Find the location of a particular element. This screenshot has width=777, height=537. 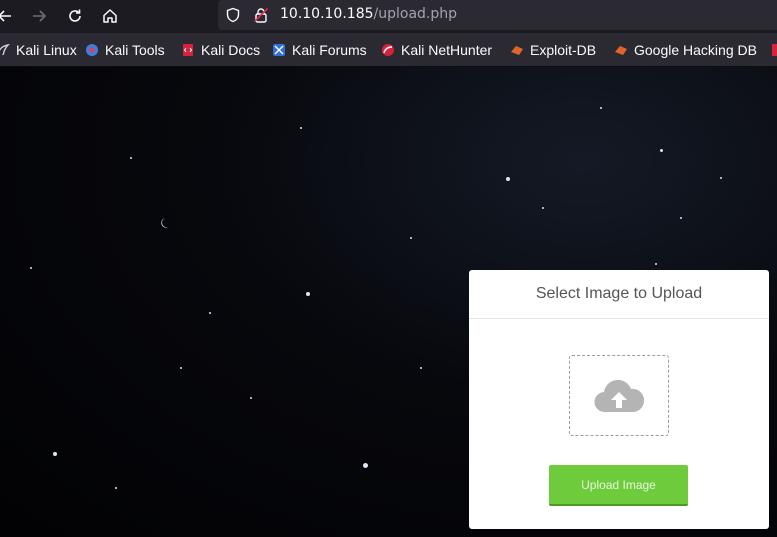

bookmark-label: Kali Tools is located at coordinates (135, 50).